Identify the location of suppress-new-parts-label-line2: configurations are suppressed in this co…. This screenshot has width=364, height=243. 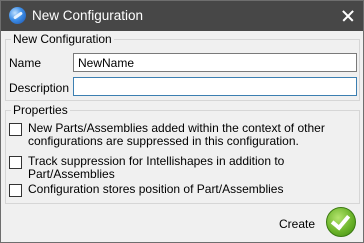
(163, 141).